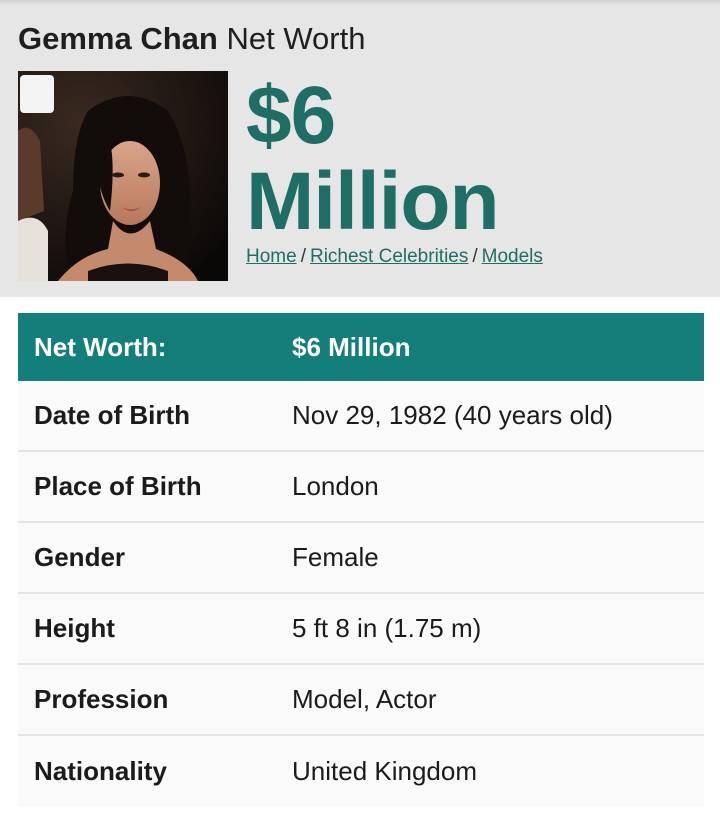 This screenshot has height=819, width=720. I want to click on profile-photo, so click(123, 176).